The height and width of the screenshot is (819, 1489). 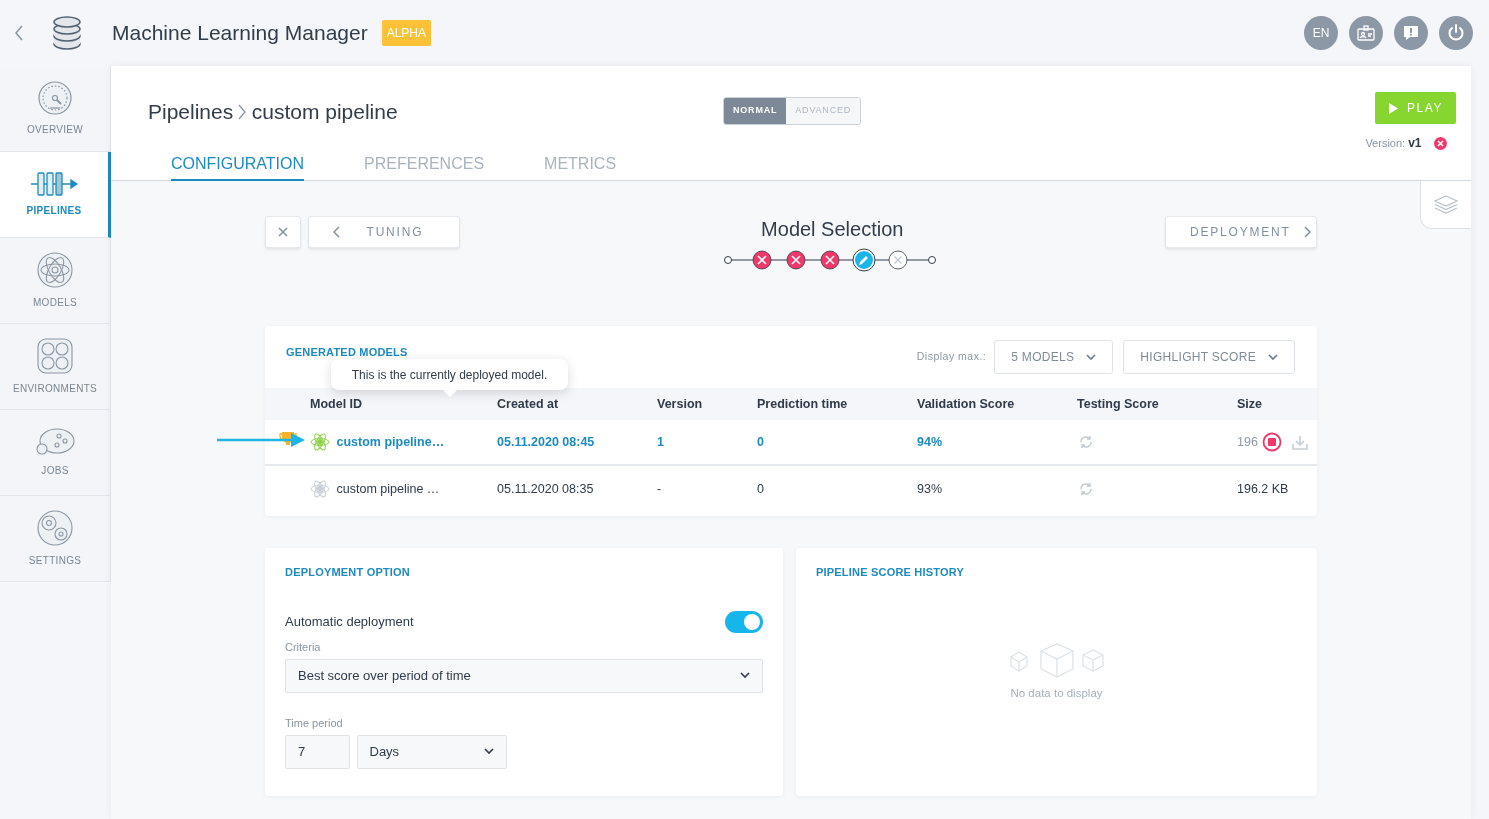 What do you see at coordinates (660, 489) in the screenshot?
I see `table-cell-text: -` at bounding box center [660, 489].